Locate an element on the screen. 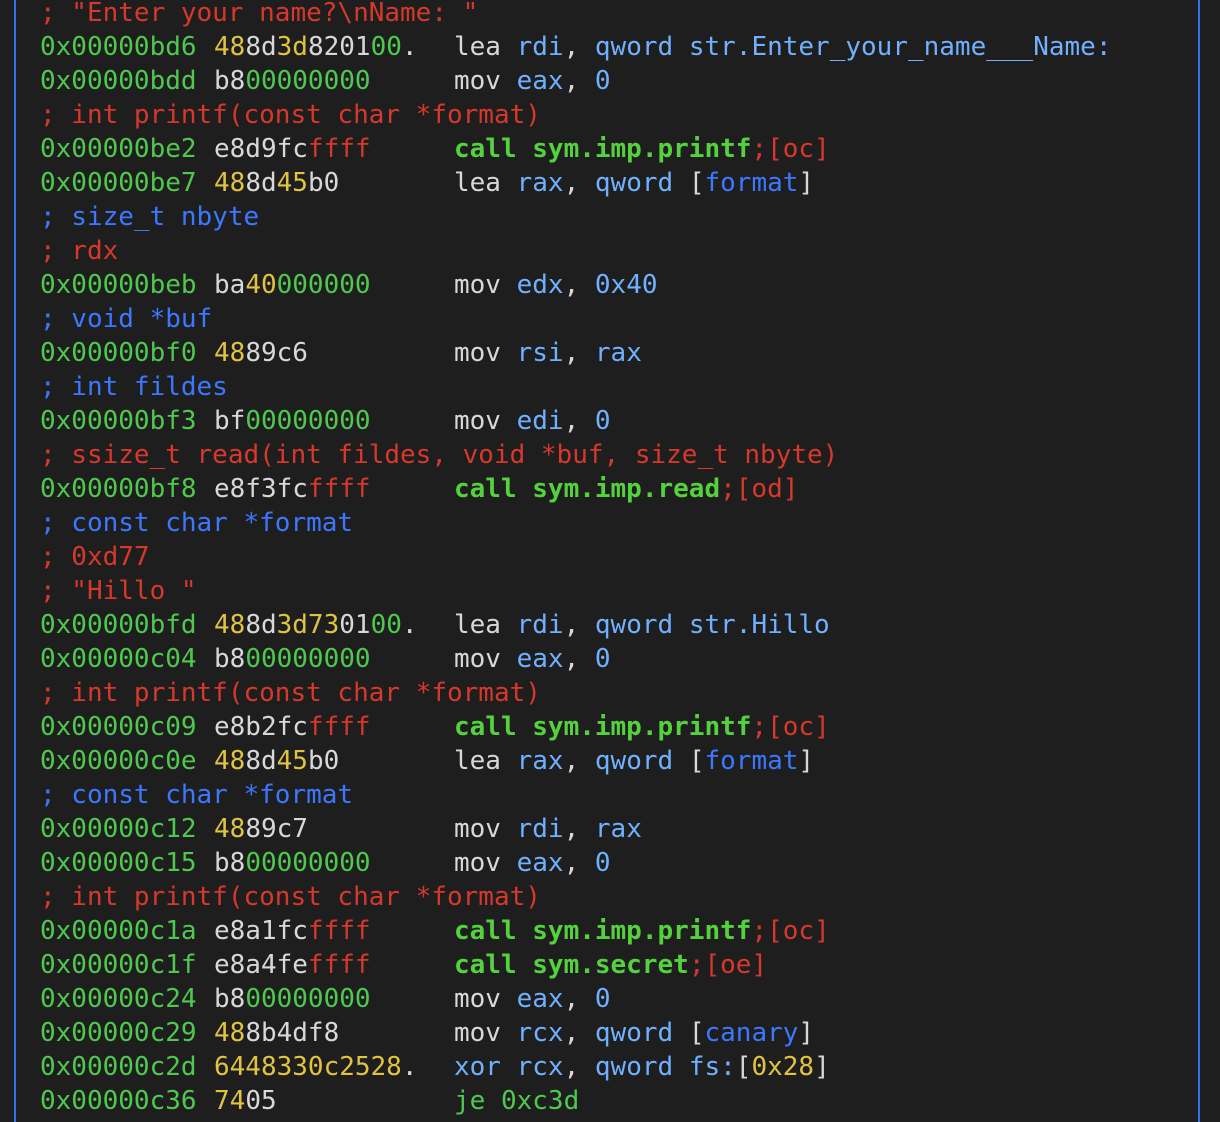 The image size is (1220, 1122). instruction-line: 0x00000c04 b800000000 mov eax, 0 is located at coordinates (615, 659).